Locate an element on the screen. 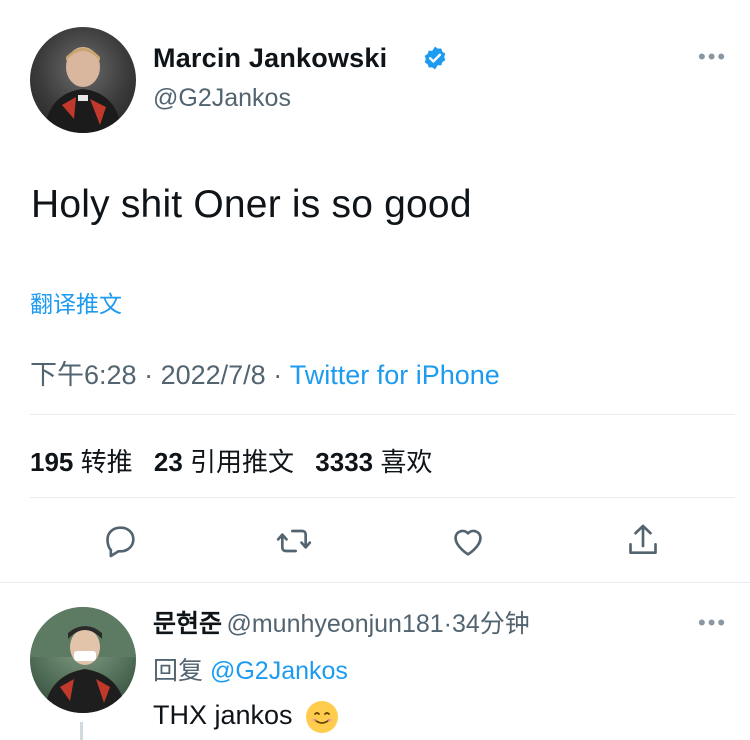 The width and height of the screenshot is (750, 740). quote-label: 引用推文 is located at coordinates (242, 462).